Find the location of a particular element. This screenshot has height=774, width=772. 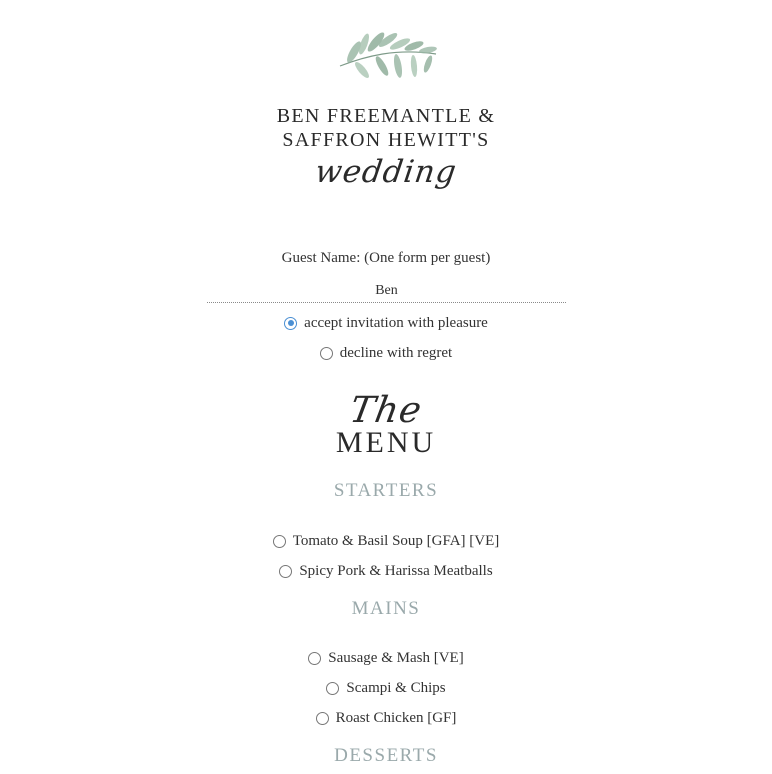

menu-item-main-3: Roast Chicken [GF] is located at coordinates (386, 718).